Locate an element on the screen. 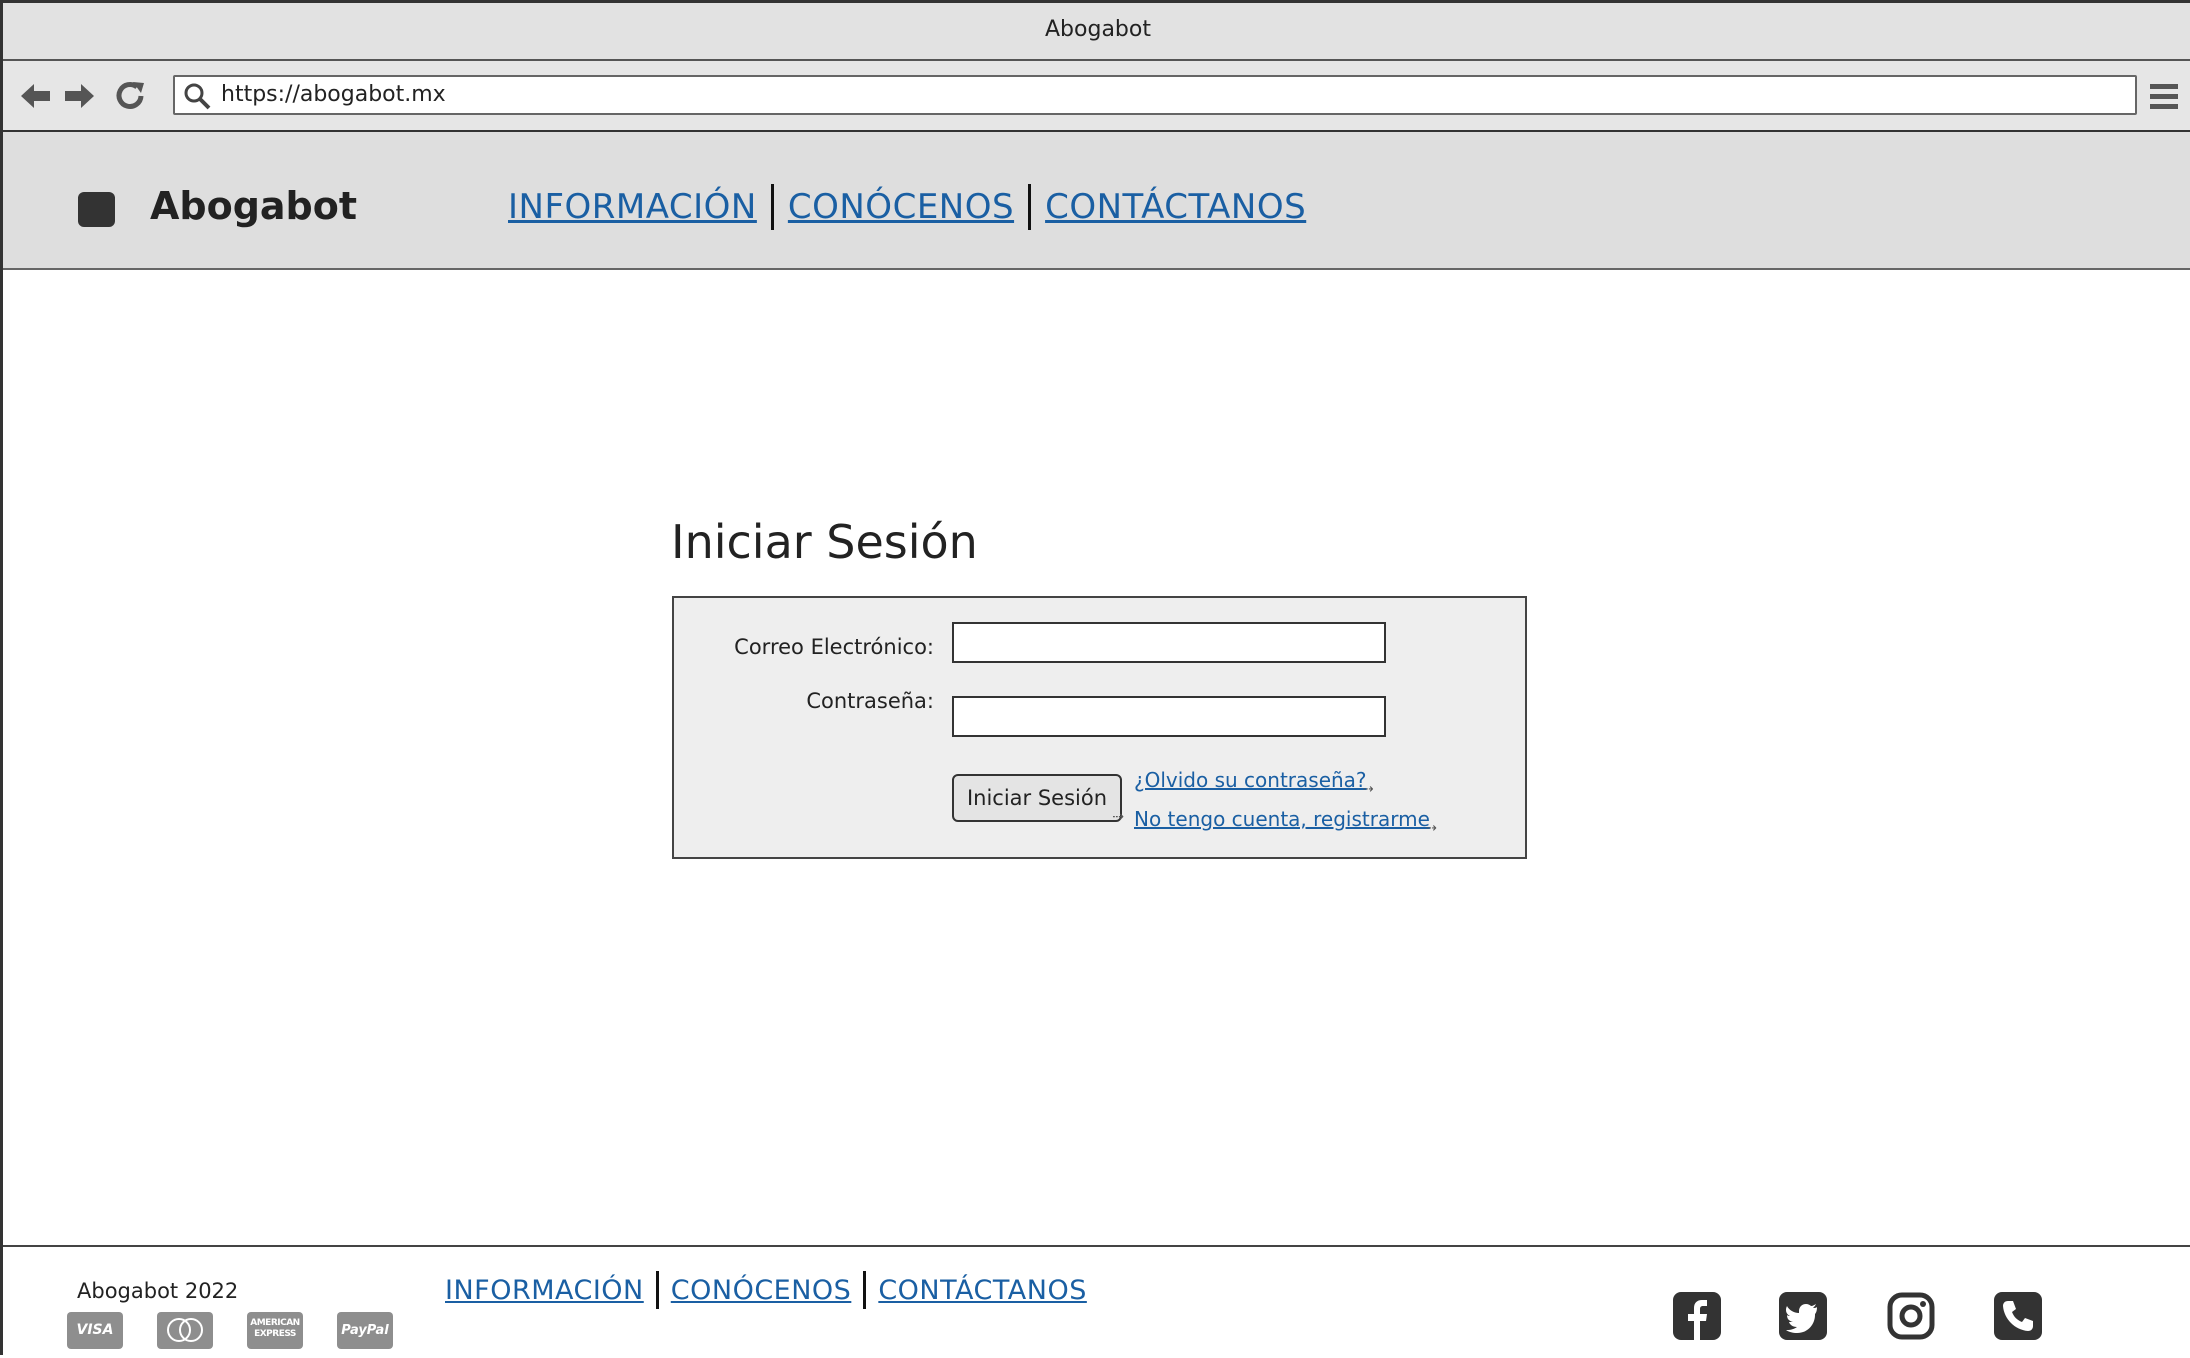 The height and width of the screenshot is (1358, 2190). page-title: Iniciar Sesión is located at coordinates (824, 542).